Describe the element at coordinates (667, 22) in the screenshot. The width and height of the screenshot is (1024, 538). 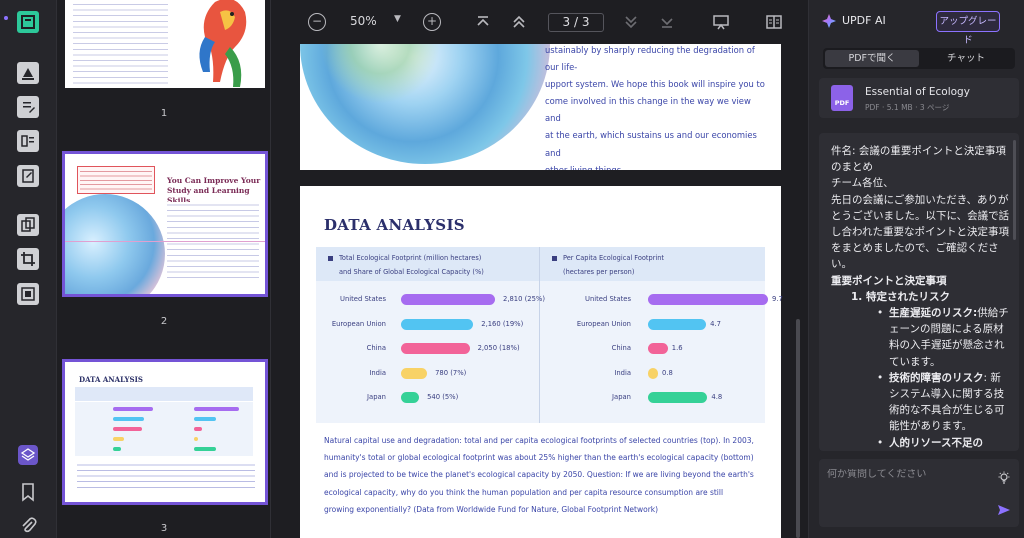
I see `last-page-icon` at that location.